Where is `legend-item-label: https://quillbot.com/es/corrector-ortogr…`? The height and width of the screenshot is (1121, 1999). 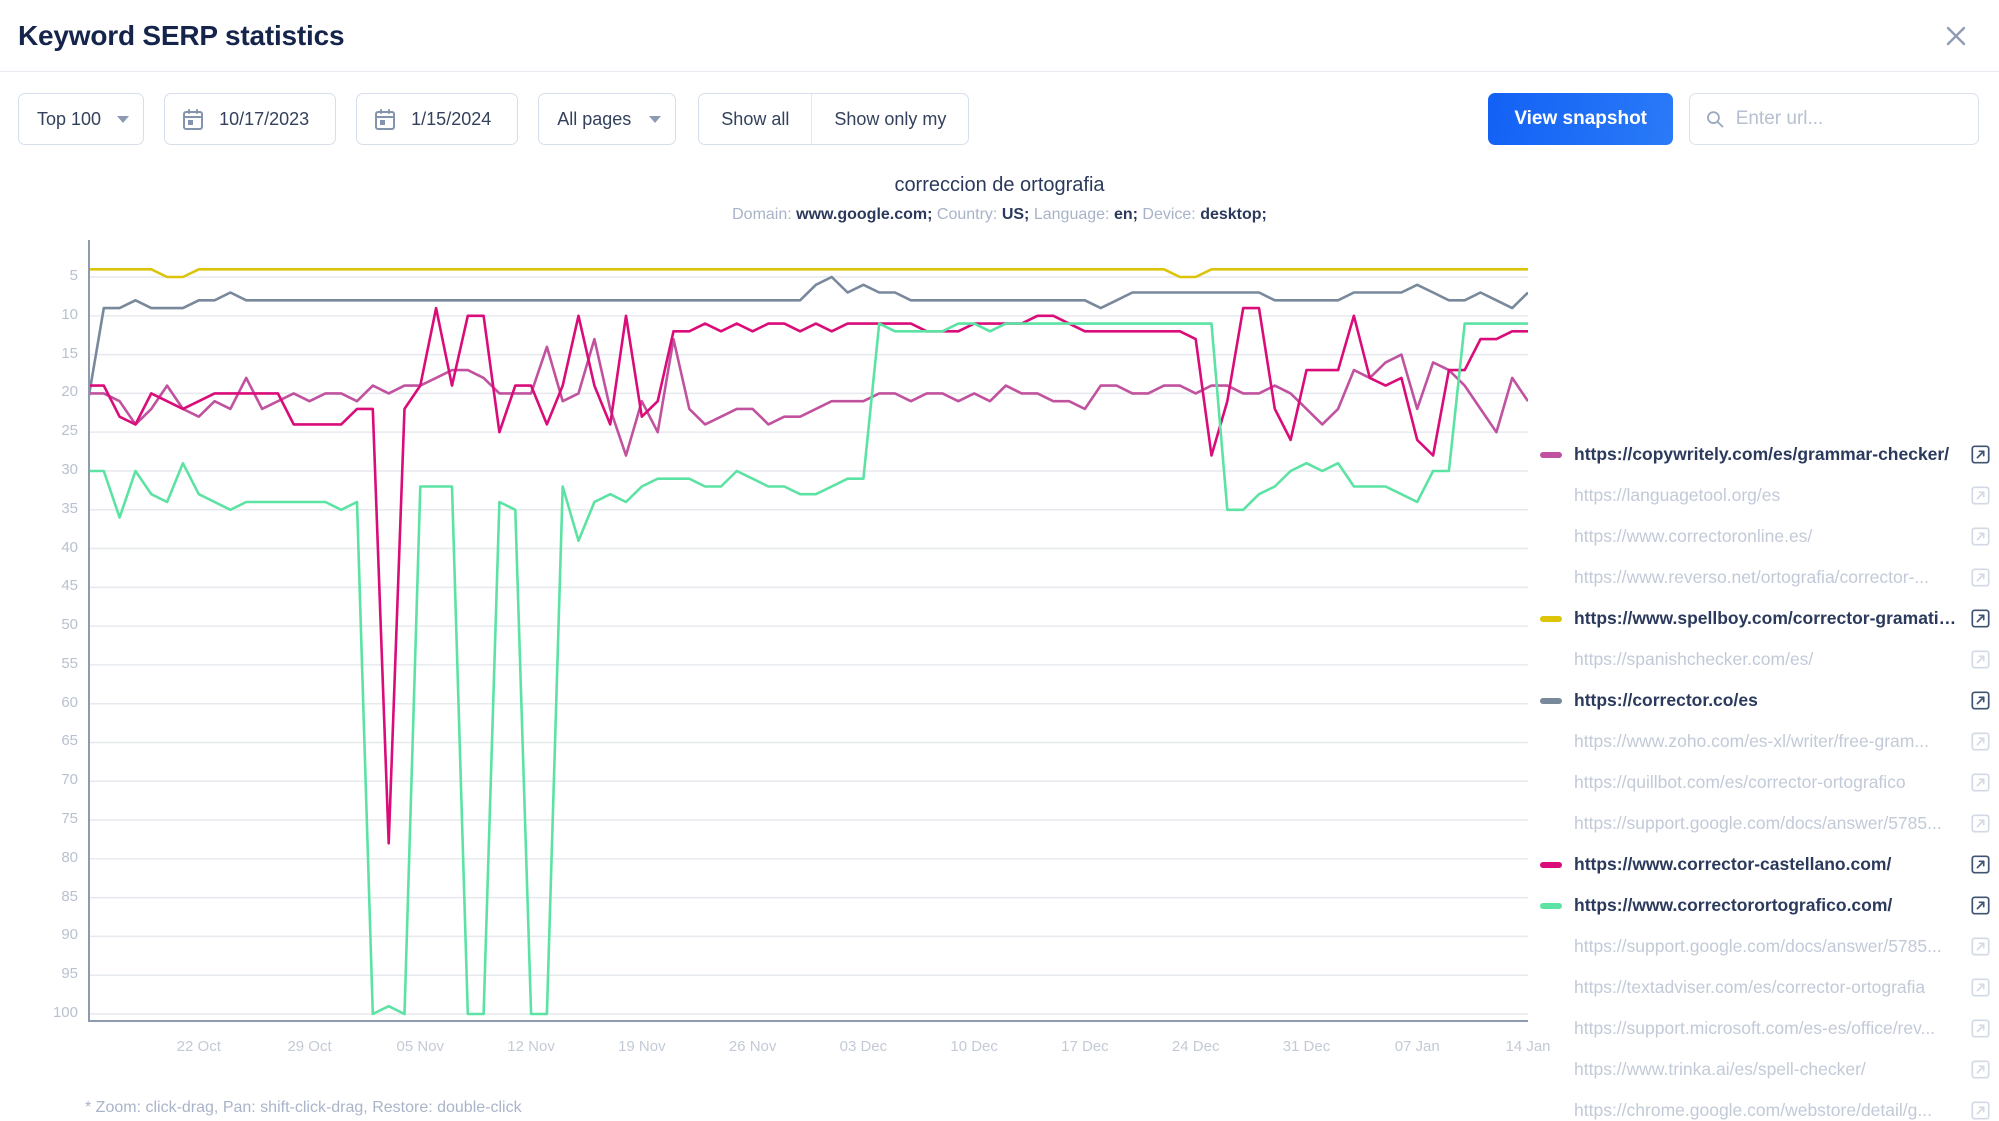
legend-item-label: https://quillbot.com/es/corrector-ortogr… is located at coordinates (1740, 782).